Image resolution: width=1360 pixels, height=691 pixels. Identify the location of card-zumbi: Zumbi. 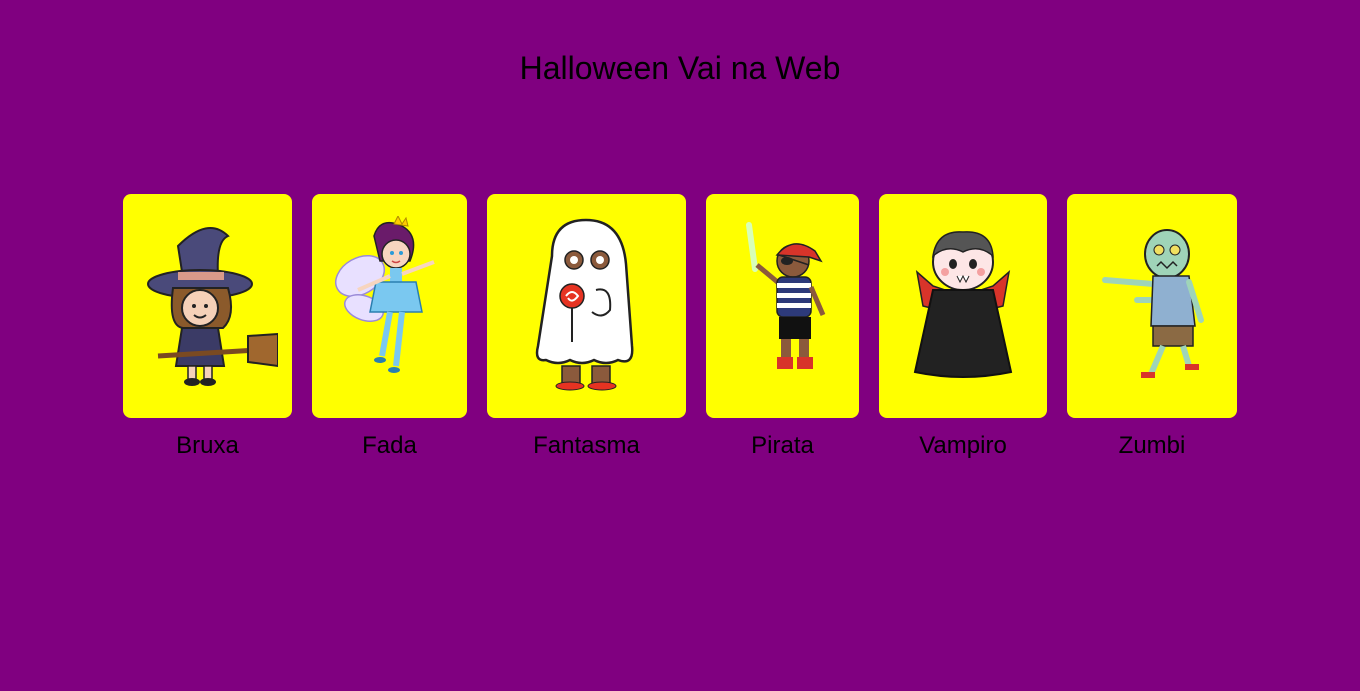
(1152, 327).